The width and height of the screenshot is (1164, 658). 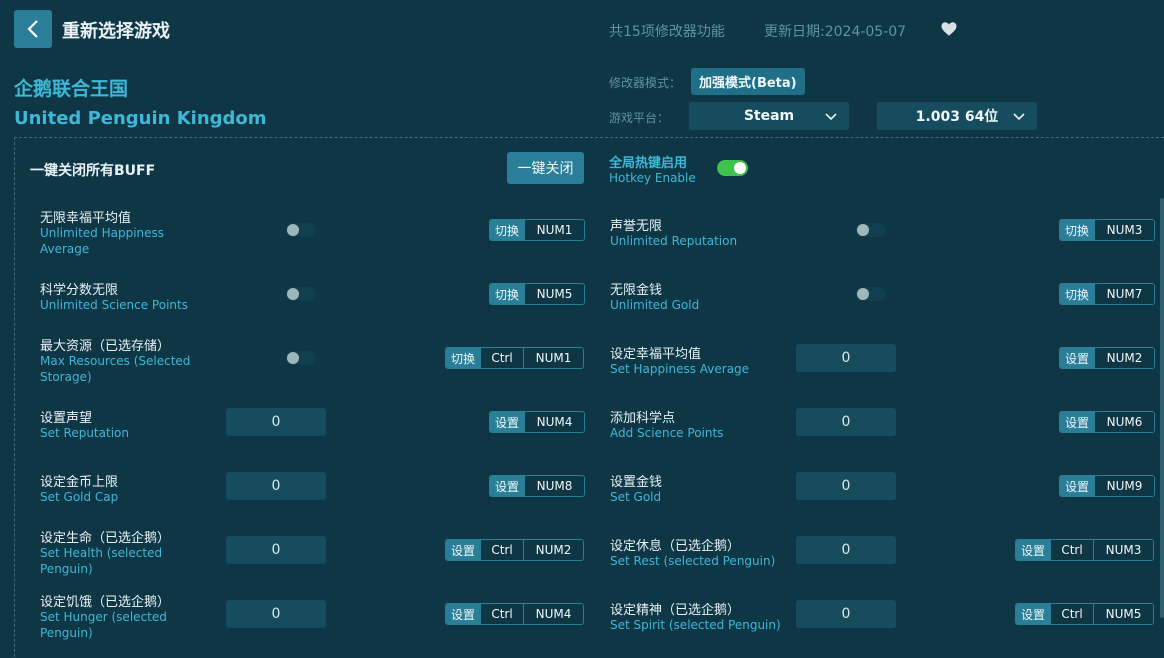 What do you see at coordinates (655, 305) in the screenshot?
I see `cheat-name-en: Unlimited Gold` at bounding box center [655, 305].